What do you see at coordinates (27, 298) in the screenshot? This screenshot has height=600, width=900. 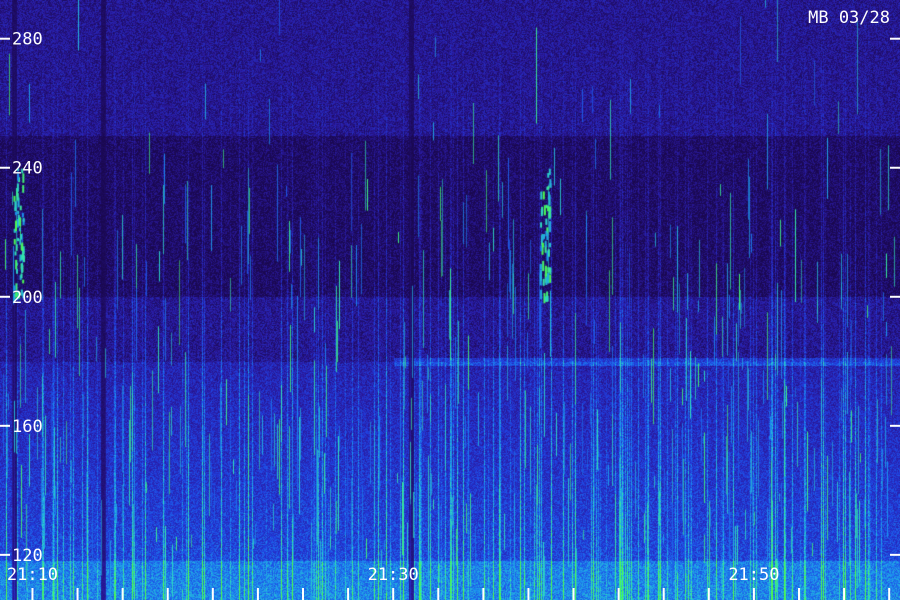 I see `y-tick-label: 200` at bounding box center [27, 298].